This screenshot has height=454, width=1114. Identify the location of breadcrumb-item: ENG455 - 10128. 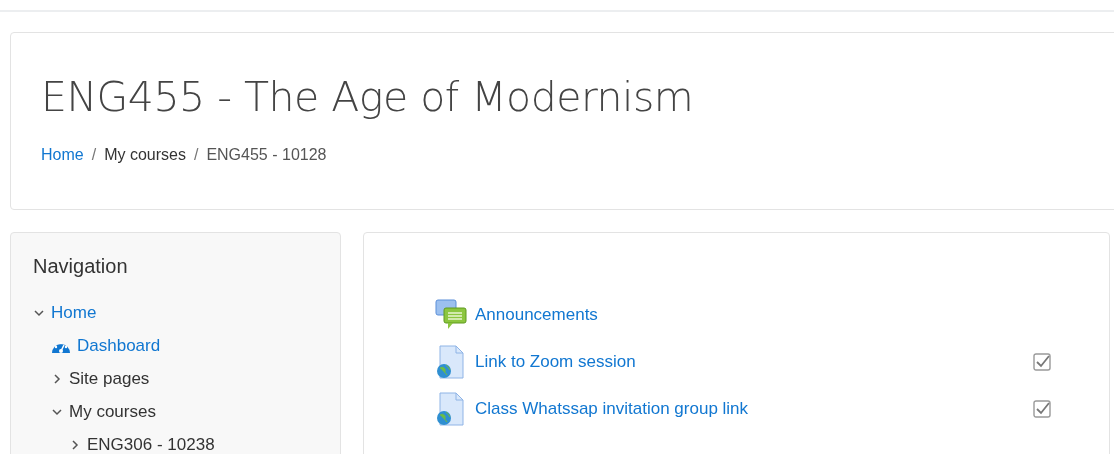
(266, 155).